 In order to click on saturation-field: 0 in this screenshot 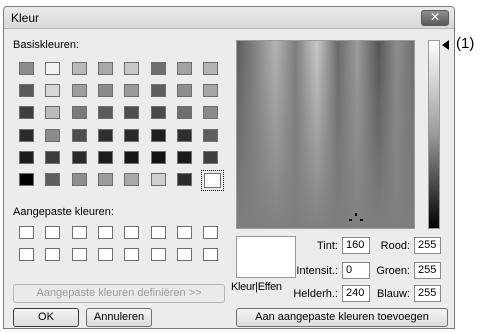, I will do `click(356, 270)`.